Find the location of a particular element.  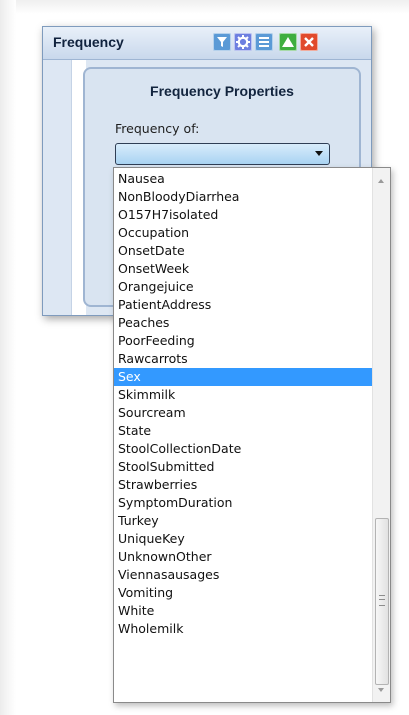

properties-button is located at coordinates (243, 42).